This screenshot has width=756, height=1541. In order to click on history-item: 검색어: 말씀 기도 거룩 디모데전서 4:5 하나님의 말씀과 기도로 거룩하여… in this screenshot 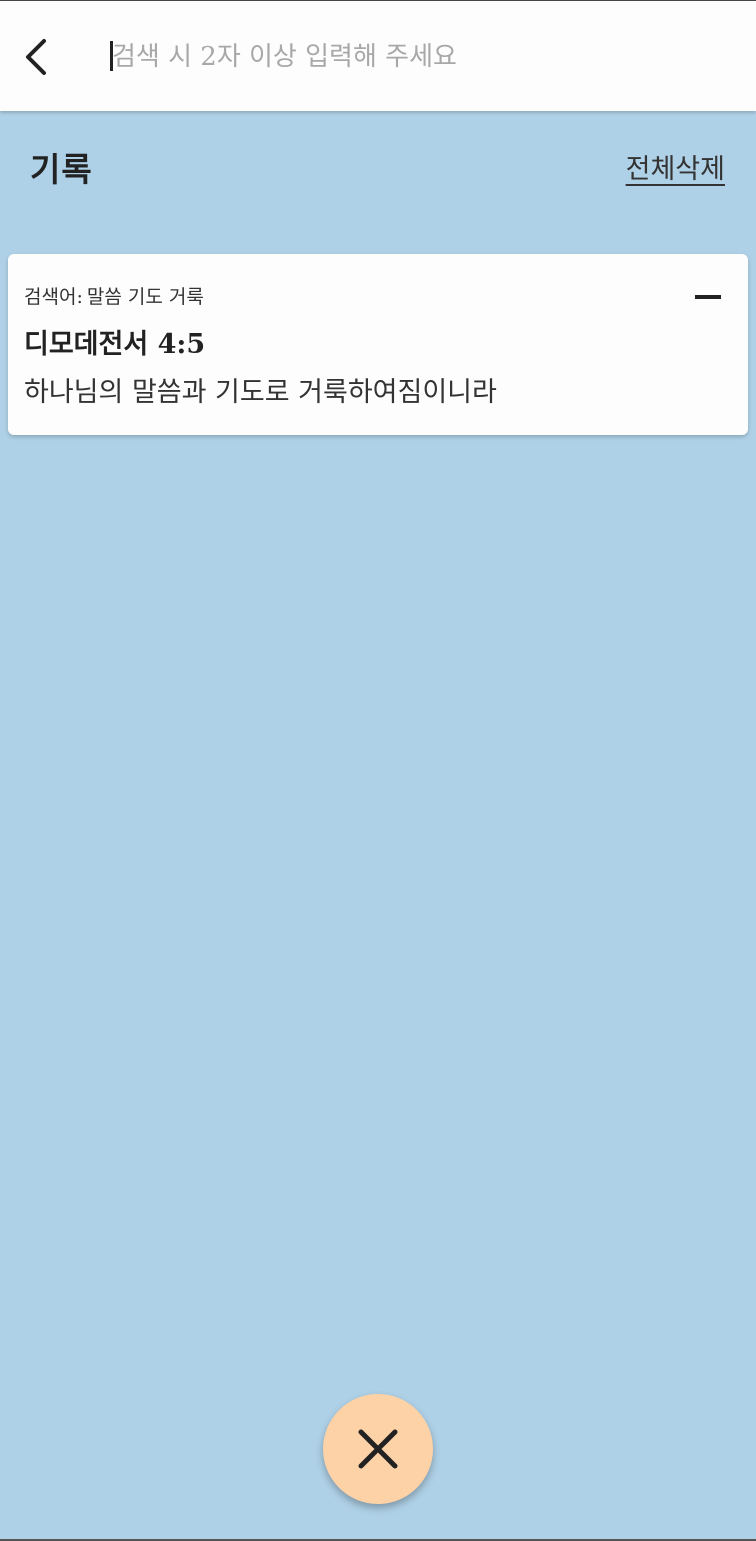, I will do `click(378, 344)`.